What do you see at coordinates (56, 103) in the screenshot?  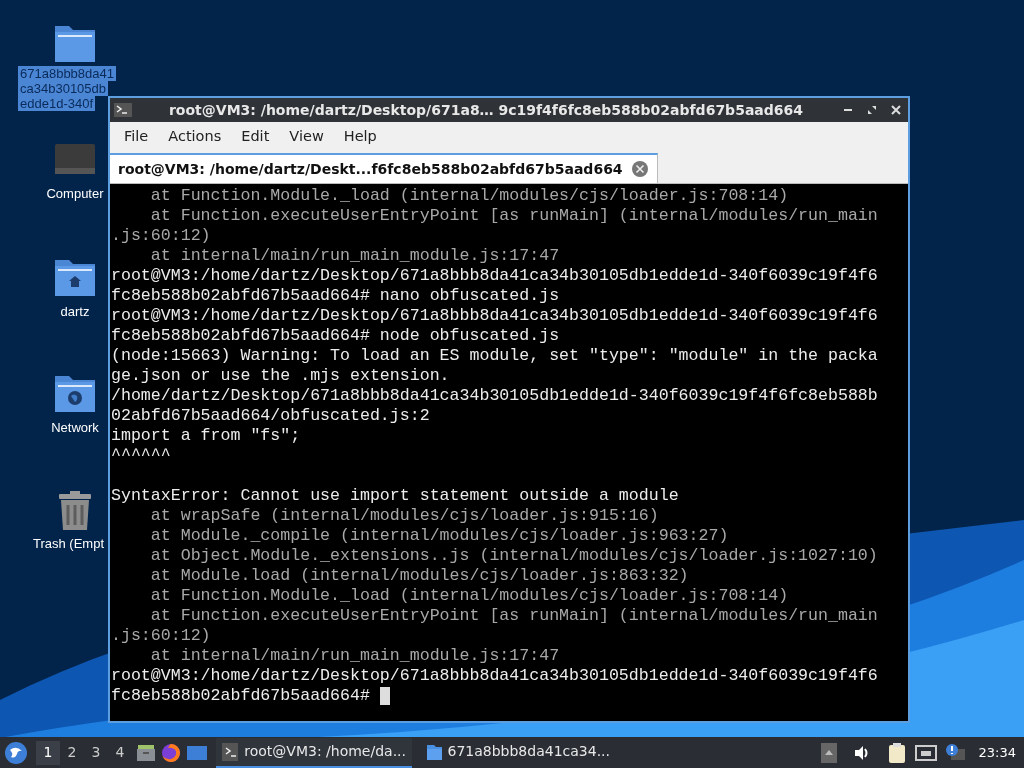 I see `desktop-icon-label: edde1d-340f` at bounding box center [56, 103].